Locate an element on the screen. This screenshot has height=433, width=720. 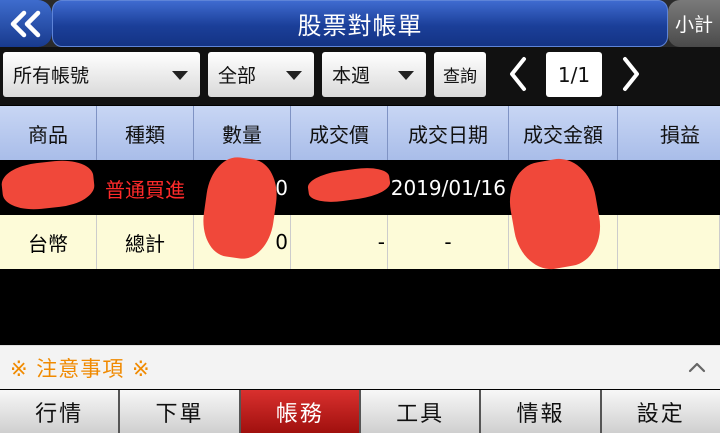
tab-settings: 設定 is located at coordinates (660, 411).